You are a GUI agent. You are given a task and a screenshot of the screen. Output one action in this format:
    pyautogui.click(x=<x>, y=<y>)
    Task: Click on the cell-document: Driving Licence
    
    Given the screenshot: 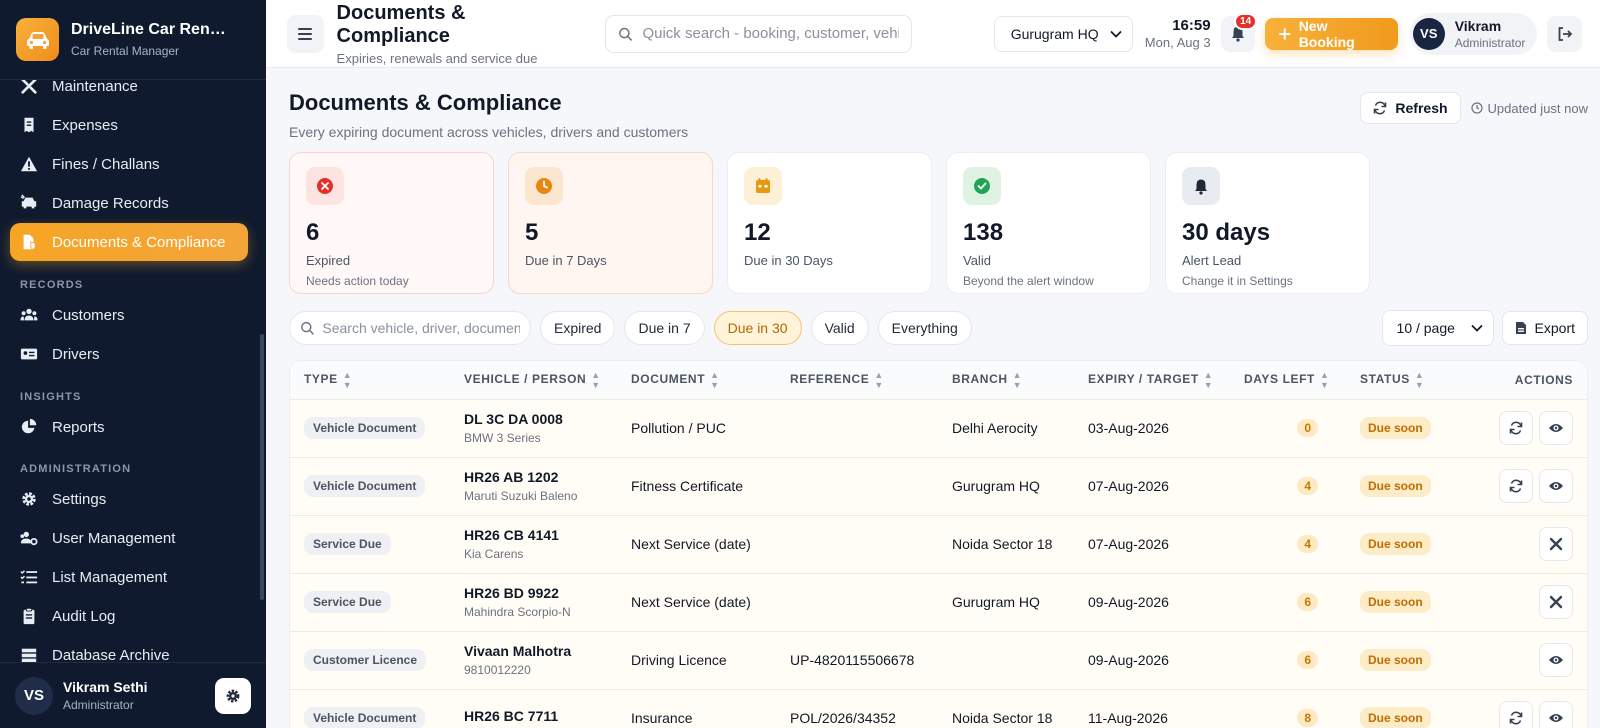 What is the action you would take?
    pyautogui.click(x=679, y=660)
    